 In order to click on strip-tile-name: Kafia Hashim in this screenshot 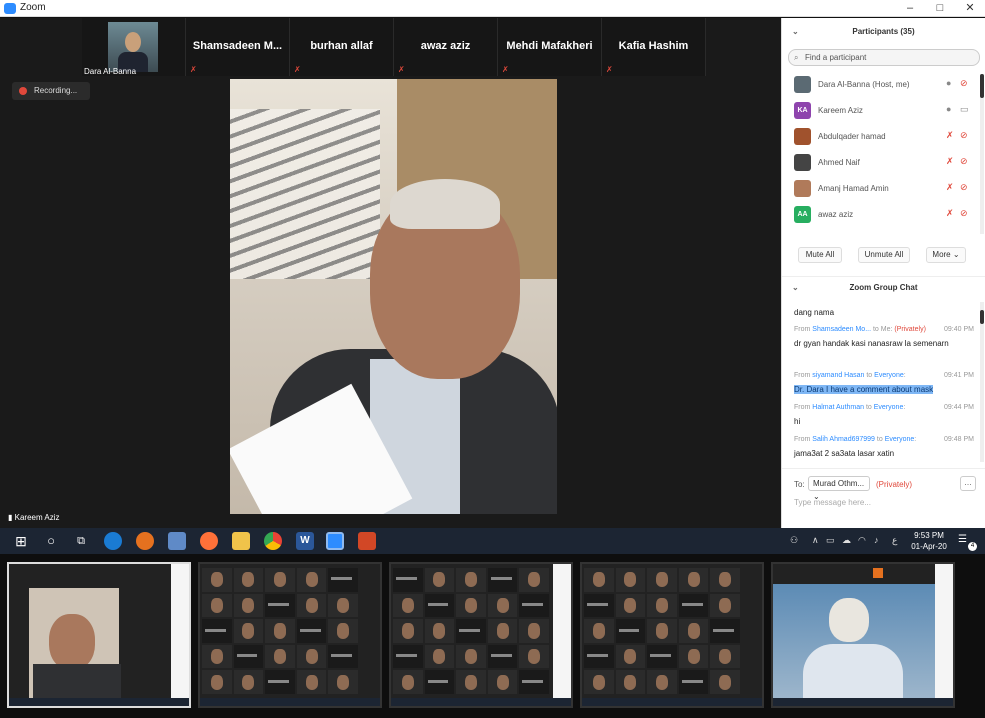, I will do `click(653, 46)`.